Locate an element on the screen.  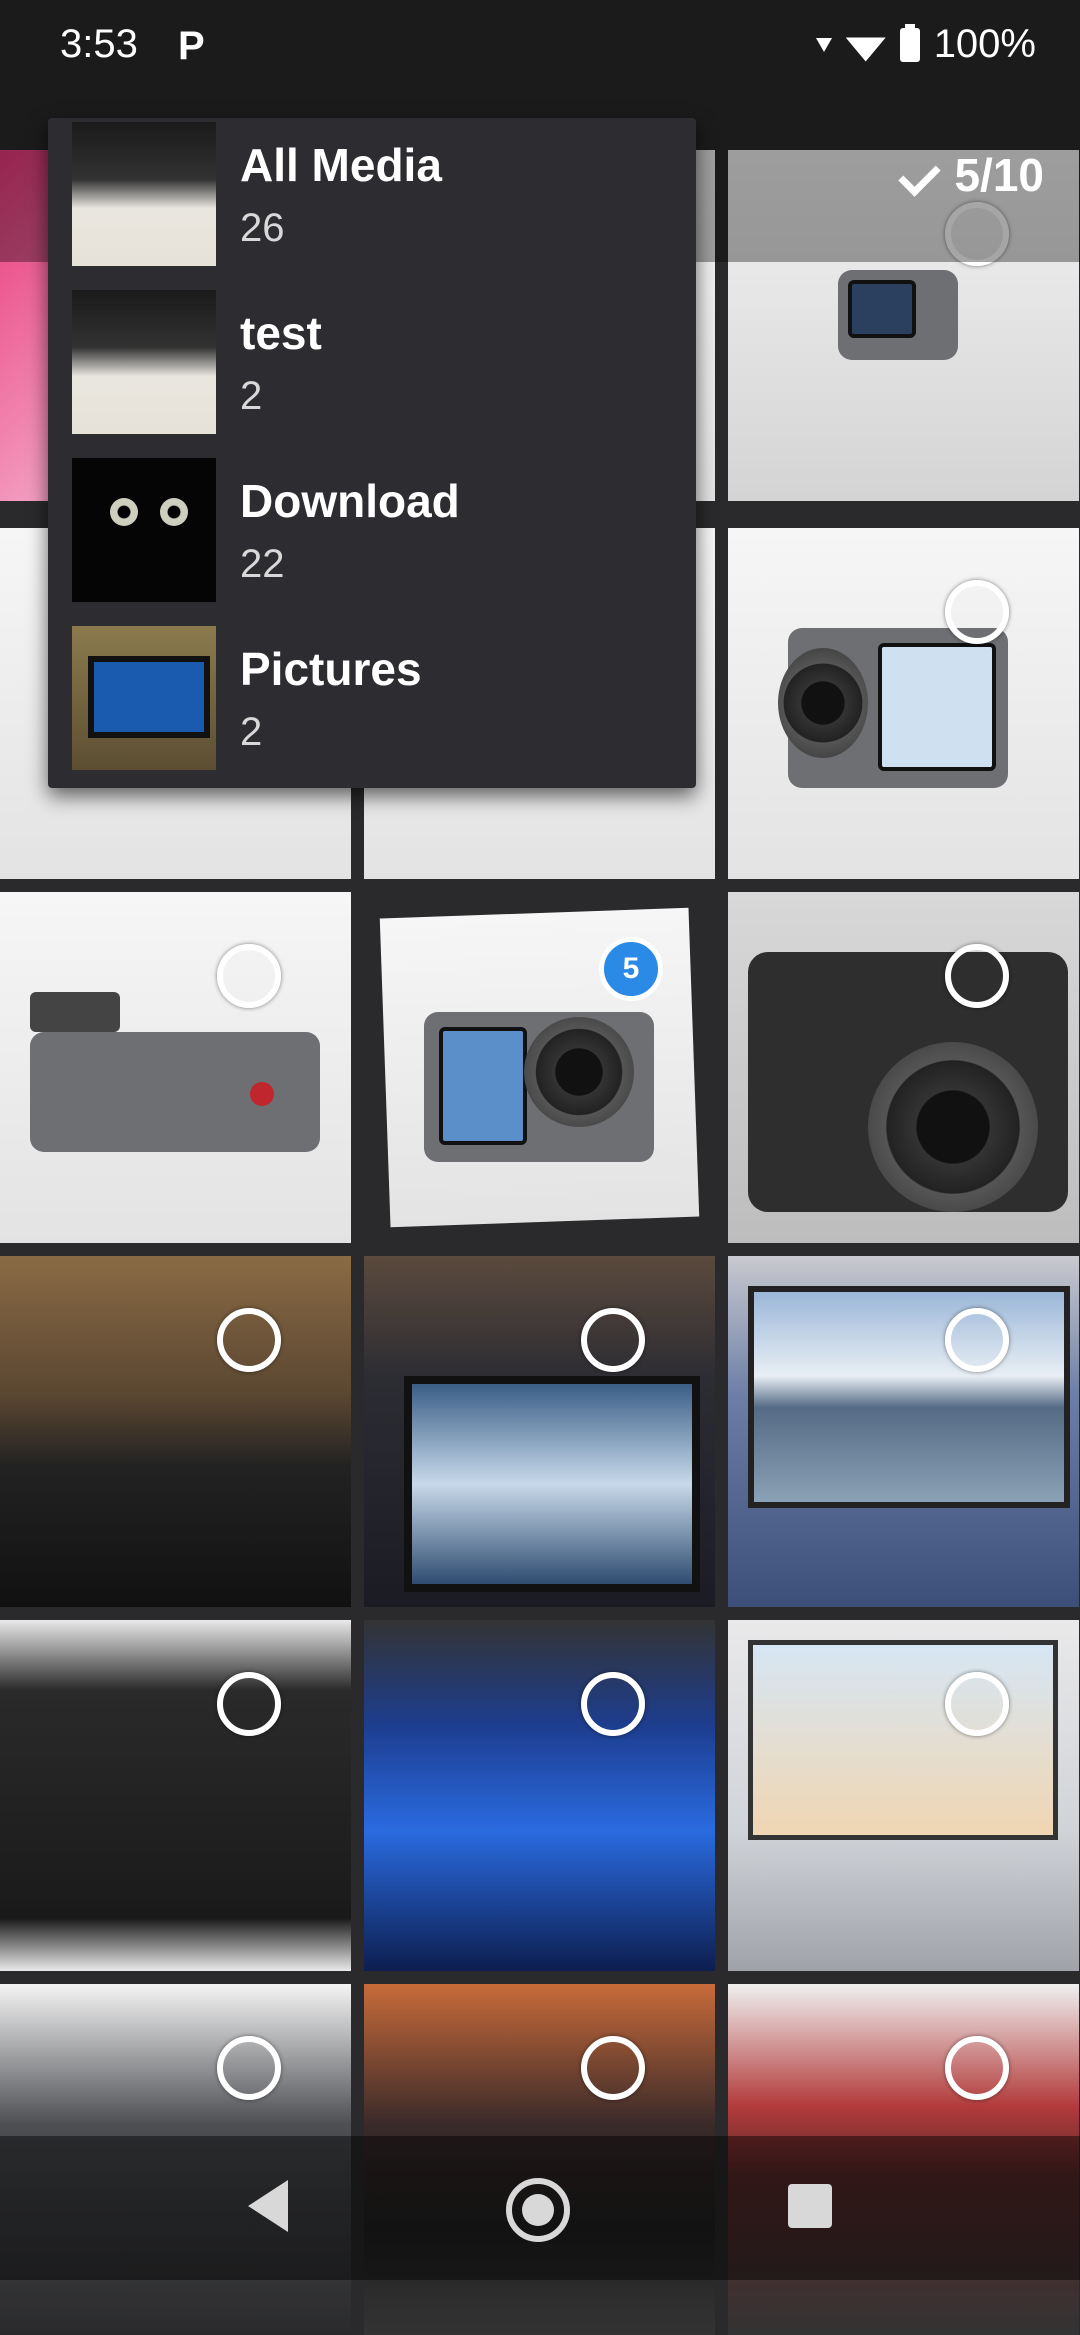
album-count: 22 is located at coordinates (262, 564).